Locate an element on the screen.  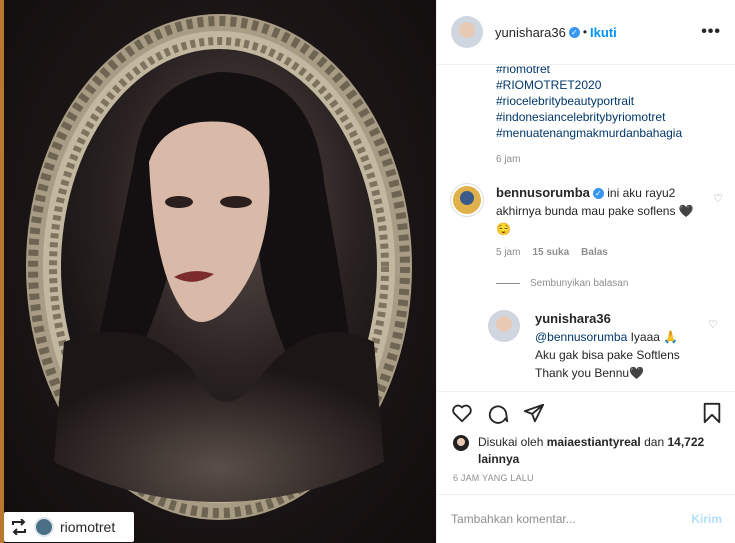
author-username: yunishara36 is located at coordinates (530, 32).